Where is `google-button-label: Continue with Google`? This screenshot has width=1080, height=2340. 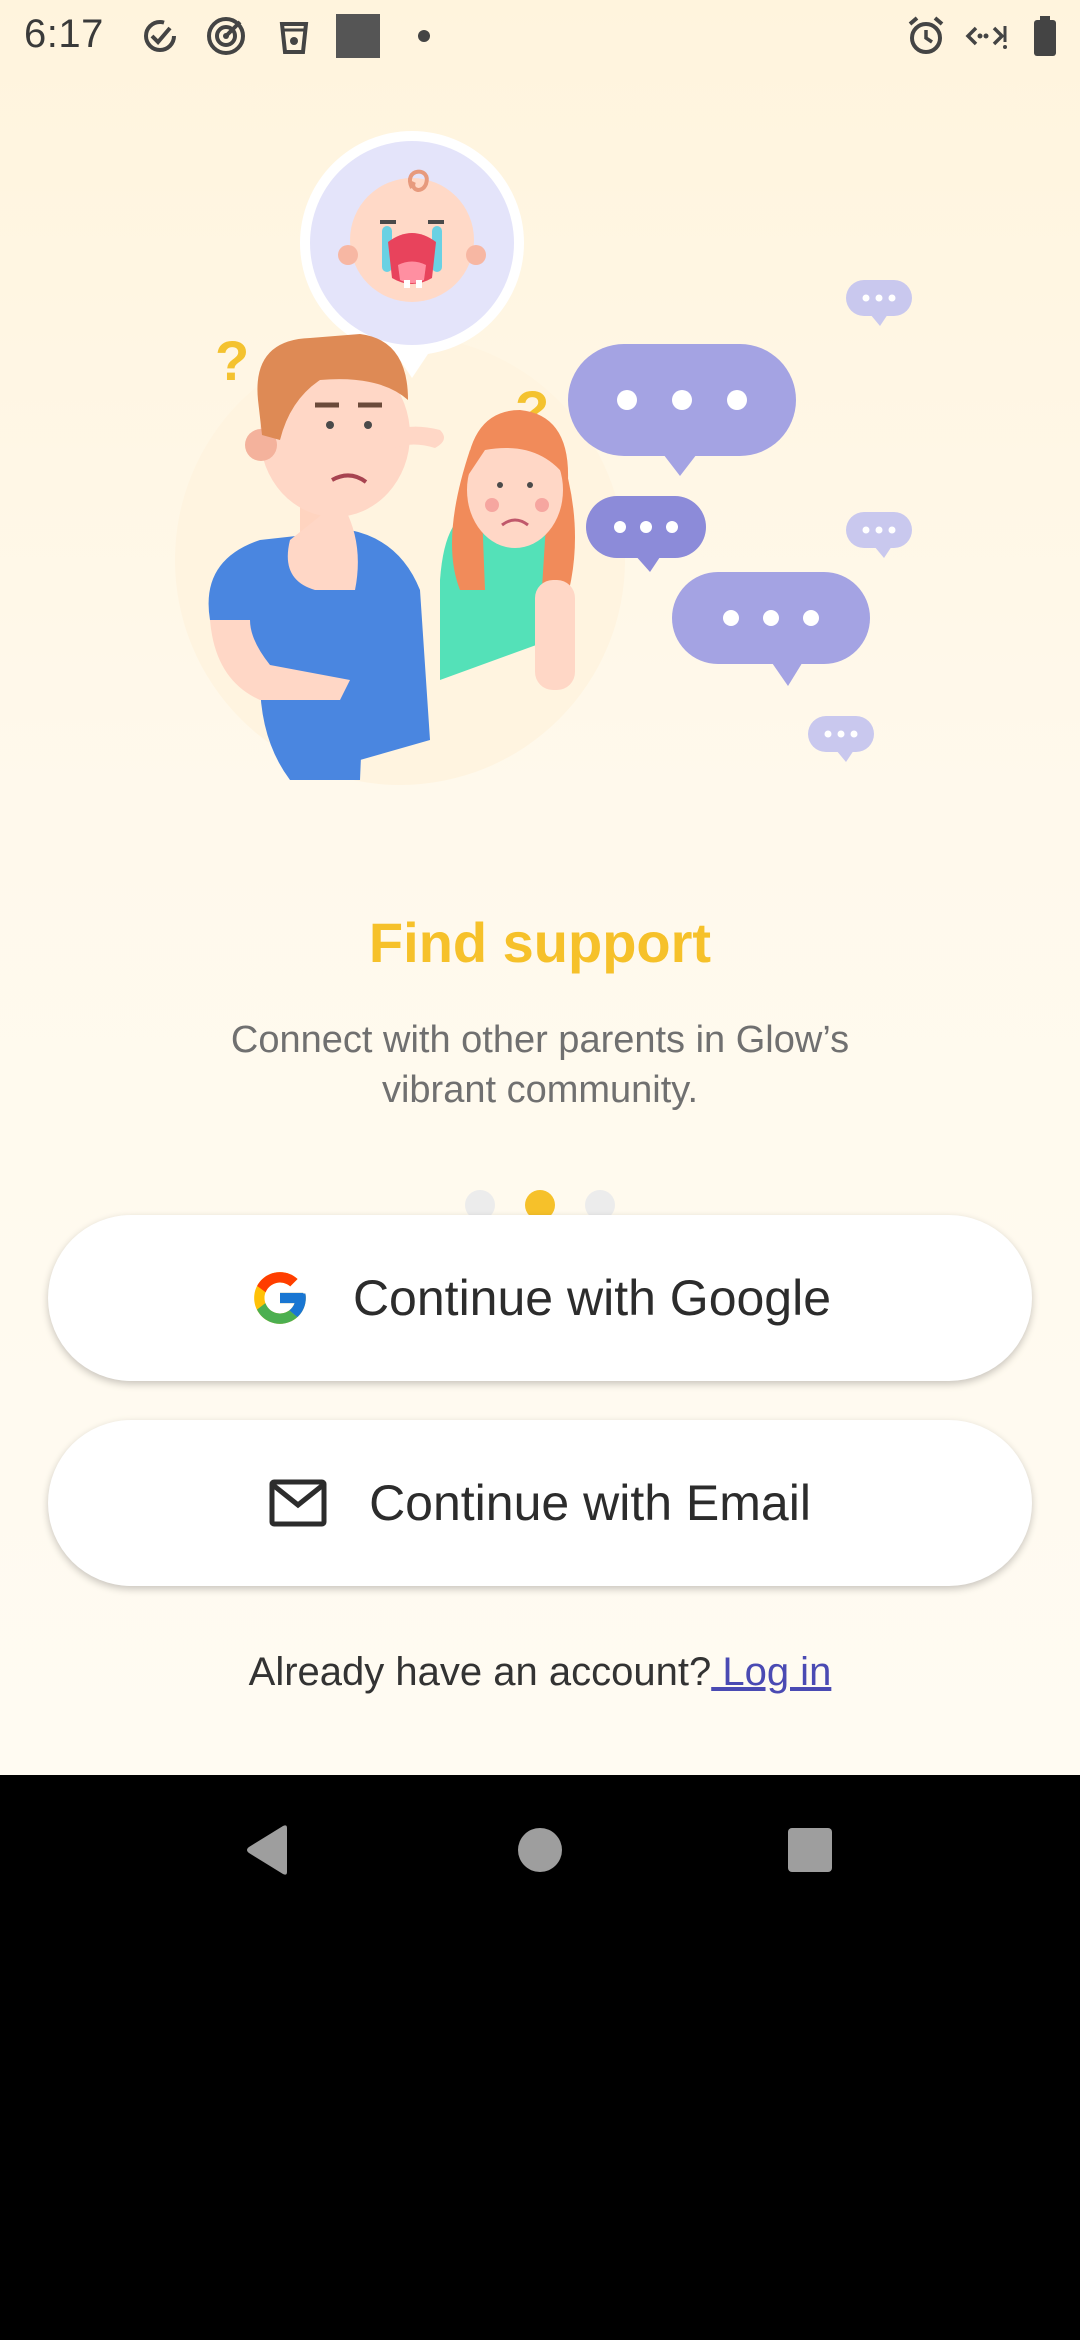 google-button-label: Continue with Google is located at coordinates (592, 1298).